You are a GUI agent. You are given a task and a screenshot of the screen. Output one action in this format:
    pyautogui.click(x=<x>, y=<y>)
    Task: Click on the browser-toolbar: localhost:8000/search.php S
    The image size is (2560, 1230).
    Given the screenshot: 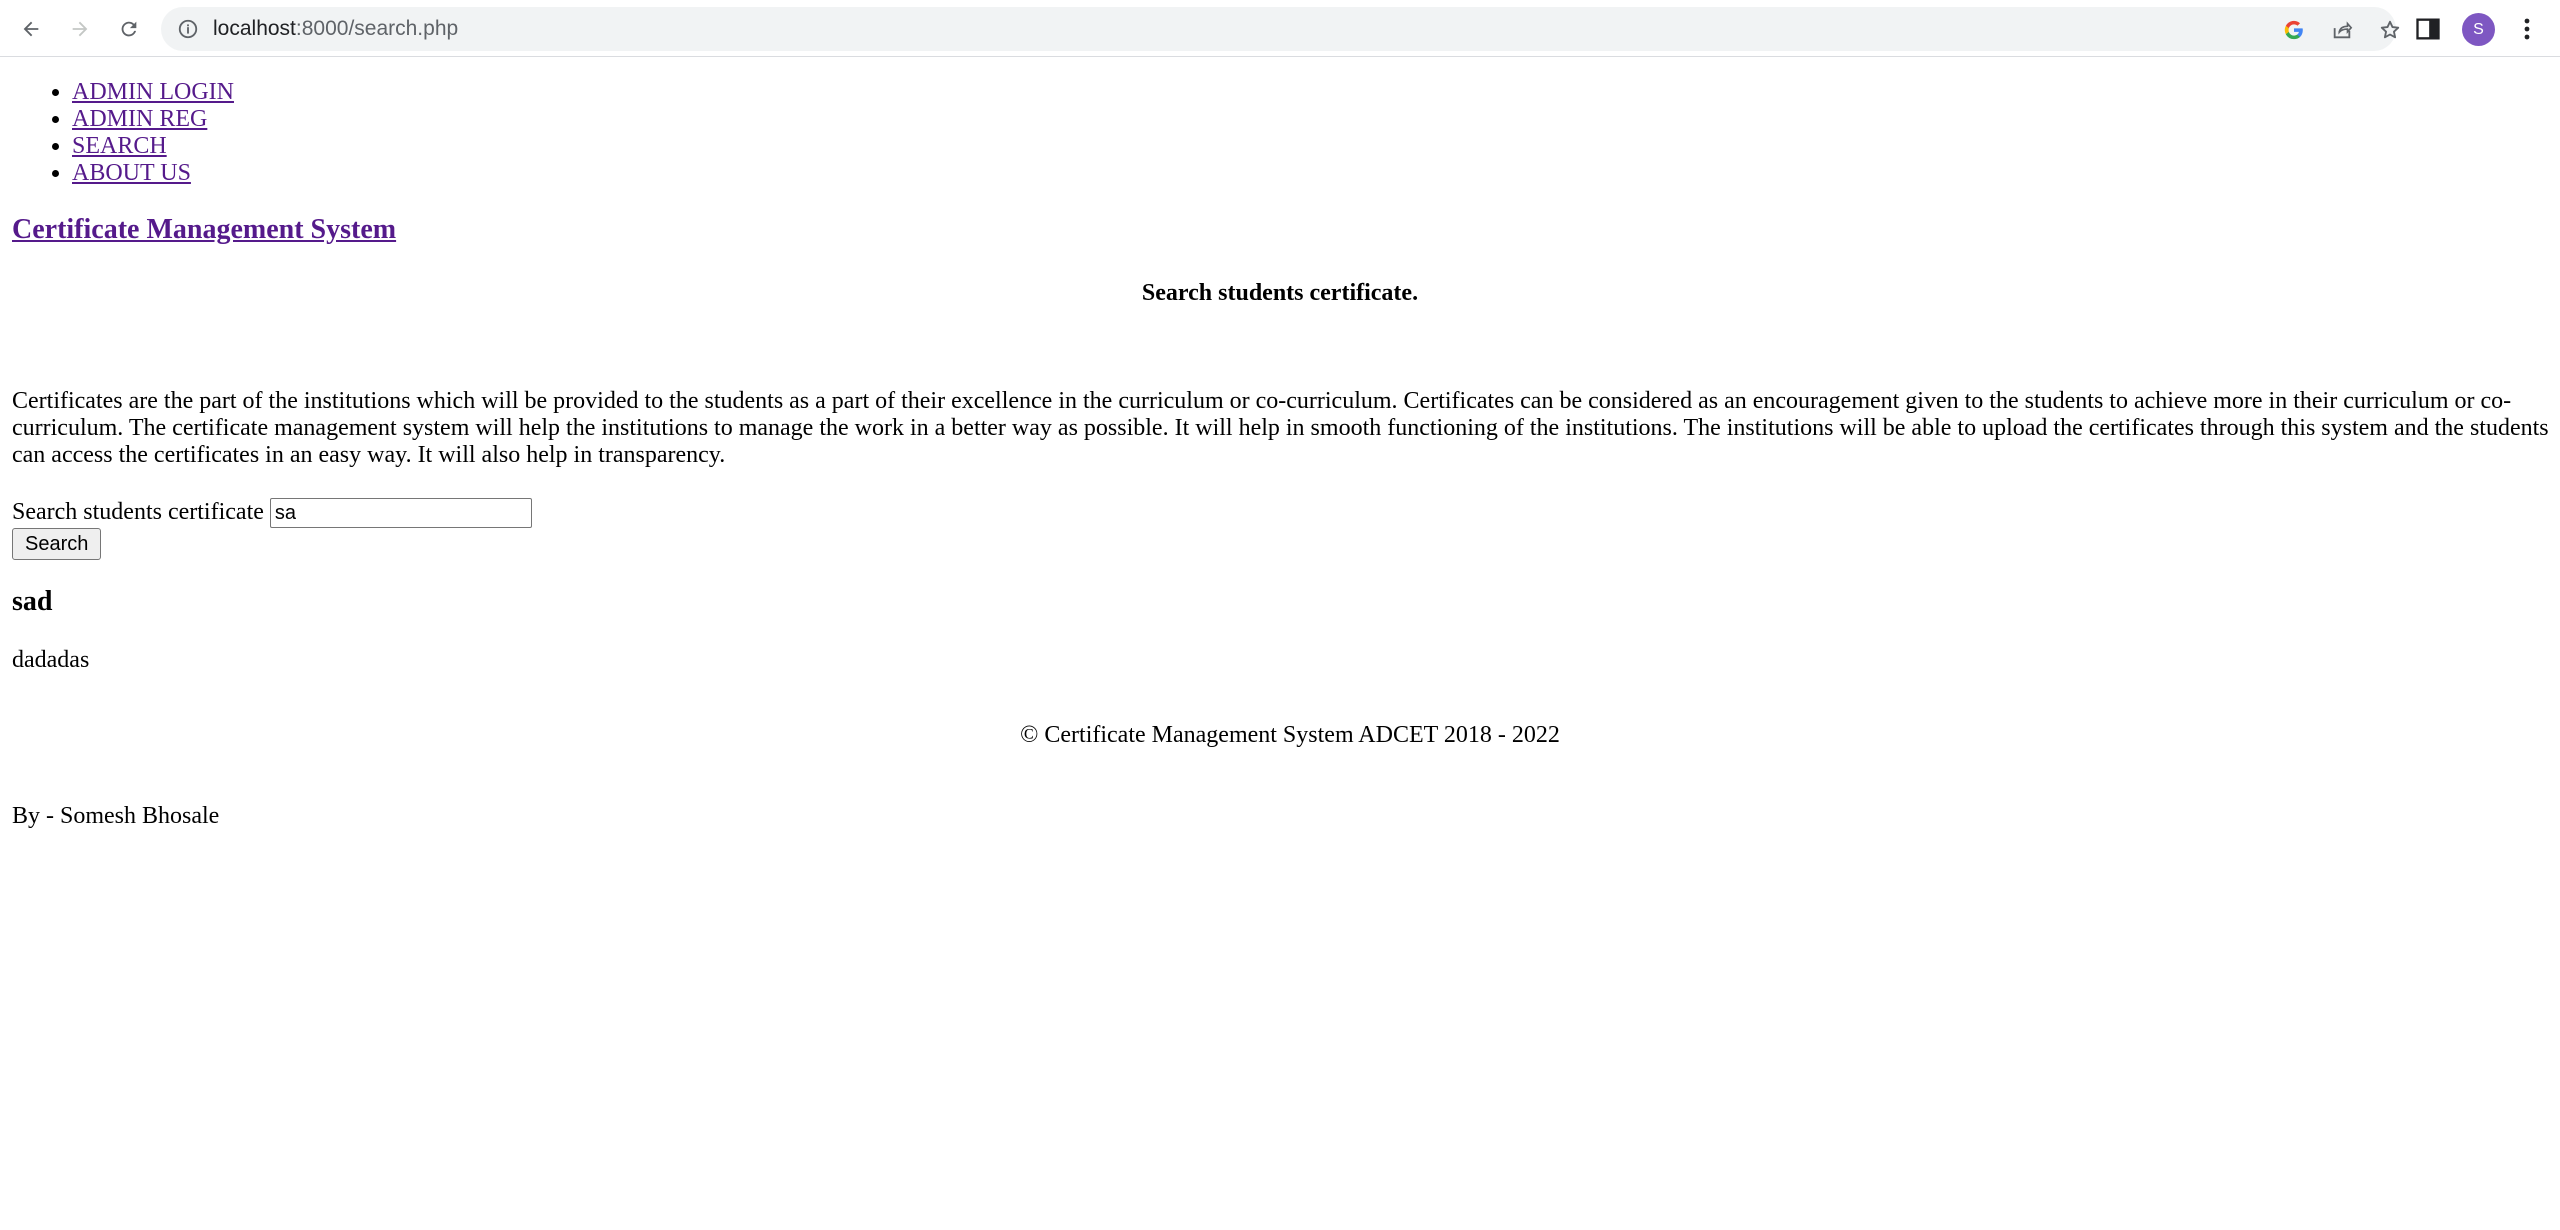 What is the action you would take?
    pyautogui.click(x=1280, y=28)
    